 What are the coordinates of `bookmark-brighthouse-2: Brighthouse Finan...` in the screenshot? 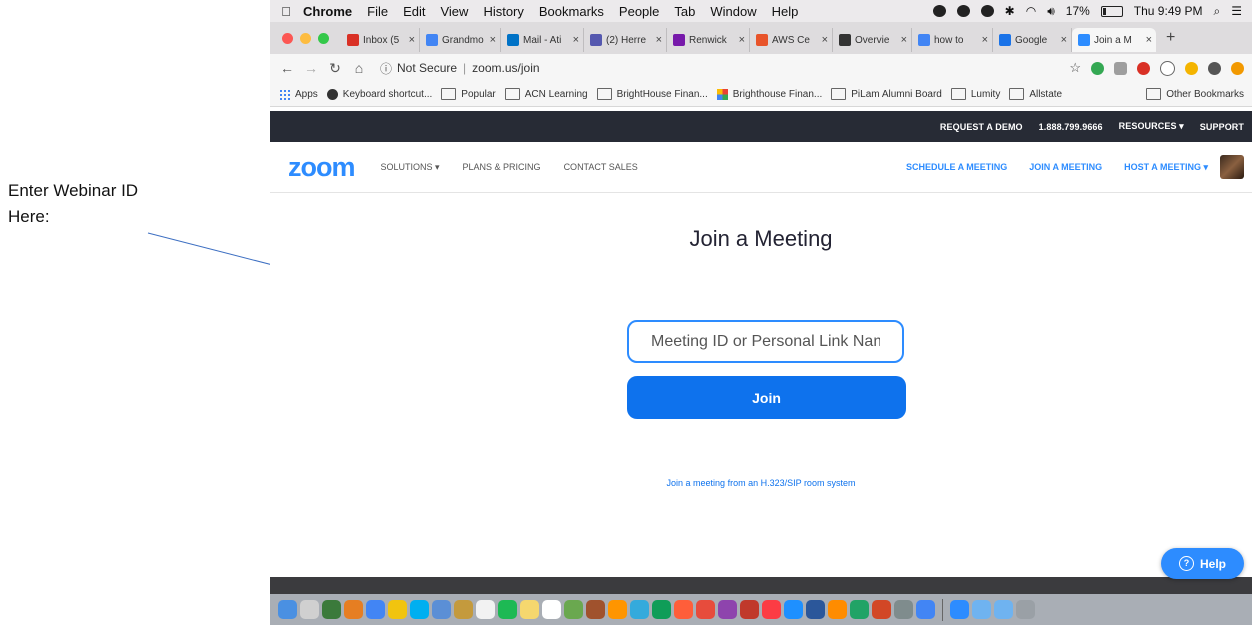 It's located at (769, 94).